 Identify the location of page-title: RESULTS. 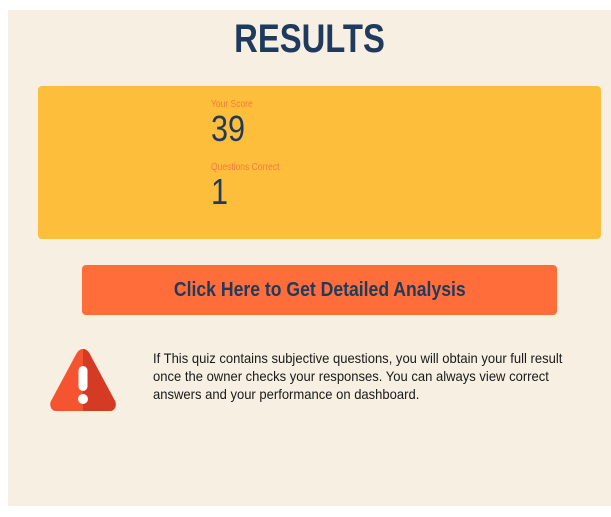
(309, 39).